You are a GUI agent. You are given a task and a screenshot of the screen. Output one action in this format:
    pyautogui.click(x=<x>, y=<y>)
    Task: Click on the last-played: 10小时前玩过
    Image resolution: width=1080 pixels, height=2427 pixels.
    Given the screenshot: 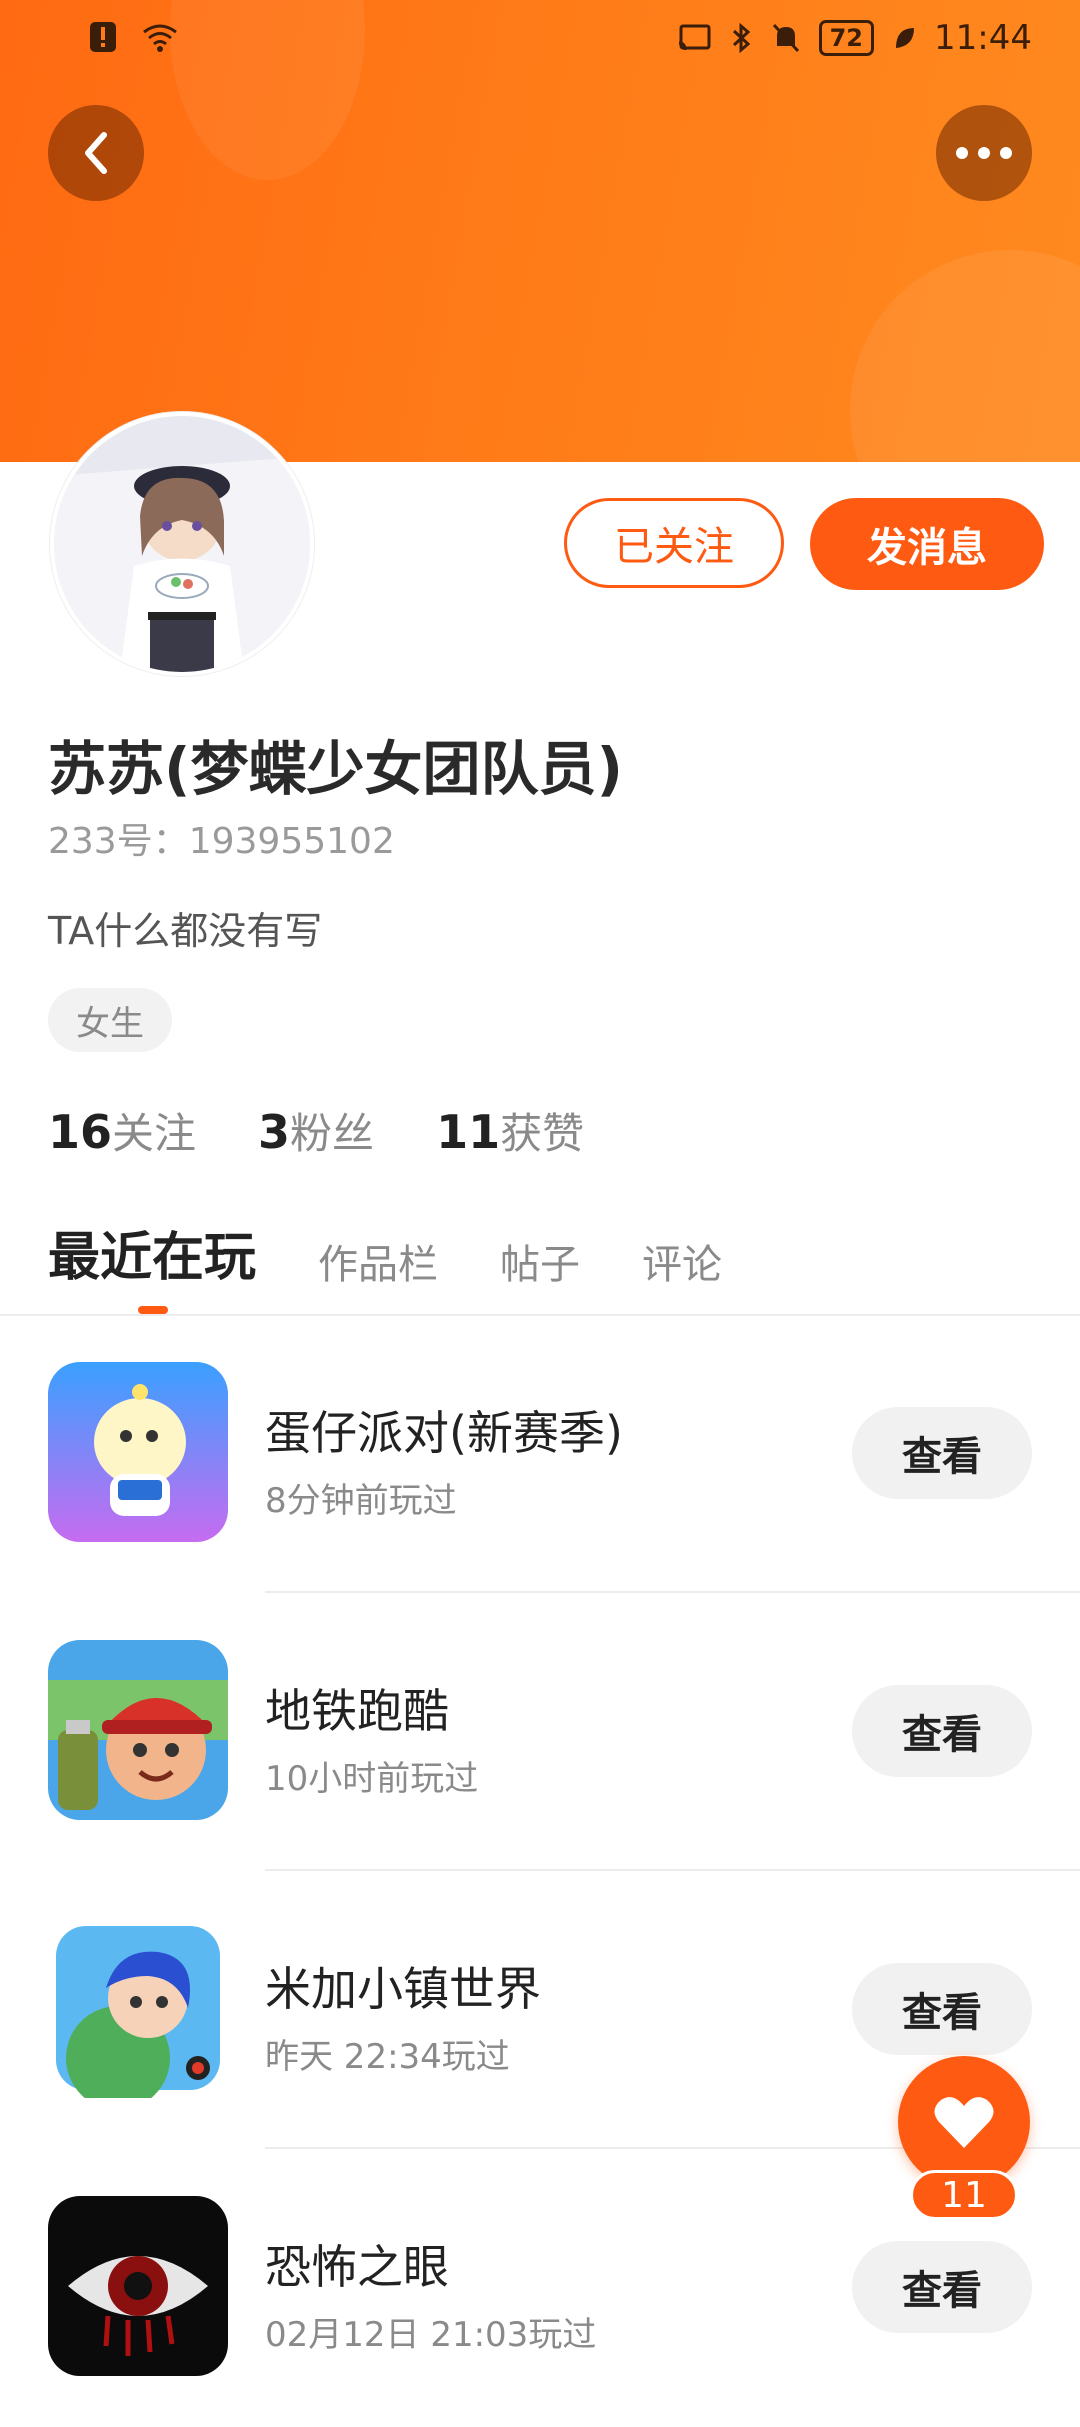 What is the action you would take?
    pyautogui.click(x=372, y=1779)
    